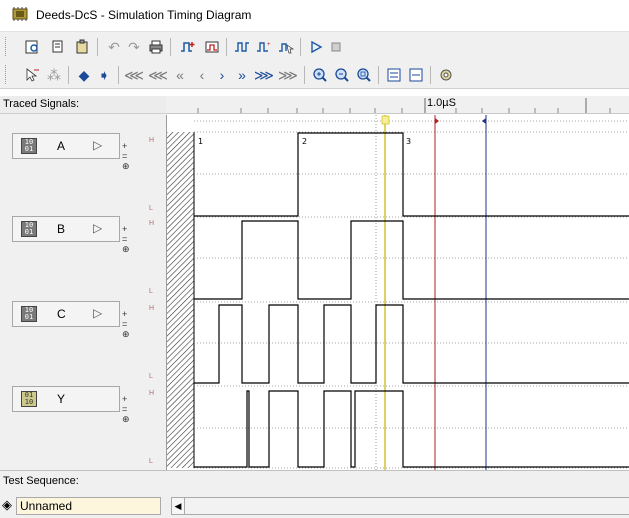  What do you see at coordinates (411, 174) in the screenshot?
I see `signal-a-trace` at bounding box center [411, 174].